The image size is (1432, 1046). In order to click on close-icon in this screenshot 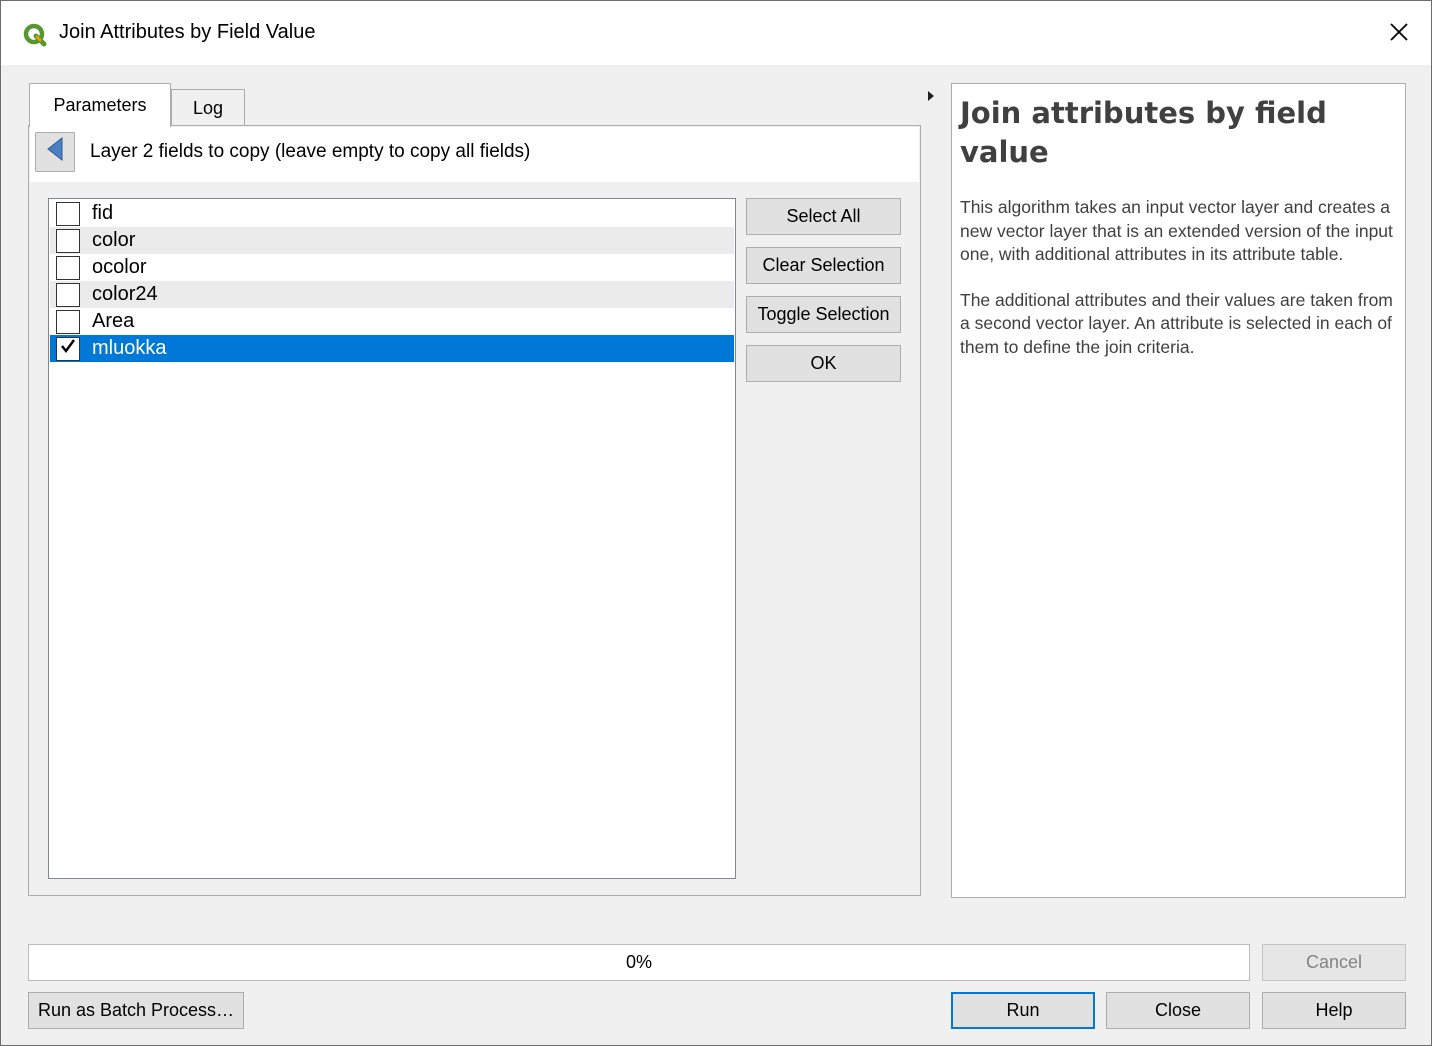, I will do `click(1399, 35)`.